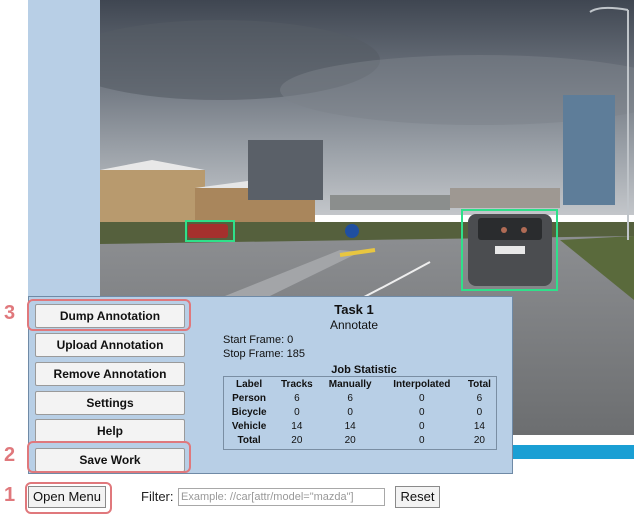 The width and height of the screenshot is (634, 522). What do you see at coordinates (350, 384) in the screenshot?
I see `col-manually: Manually` at bounding box center [350, 384].